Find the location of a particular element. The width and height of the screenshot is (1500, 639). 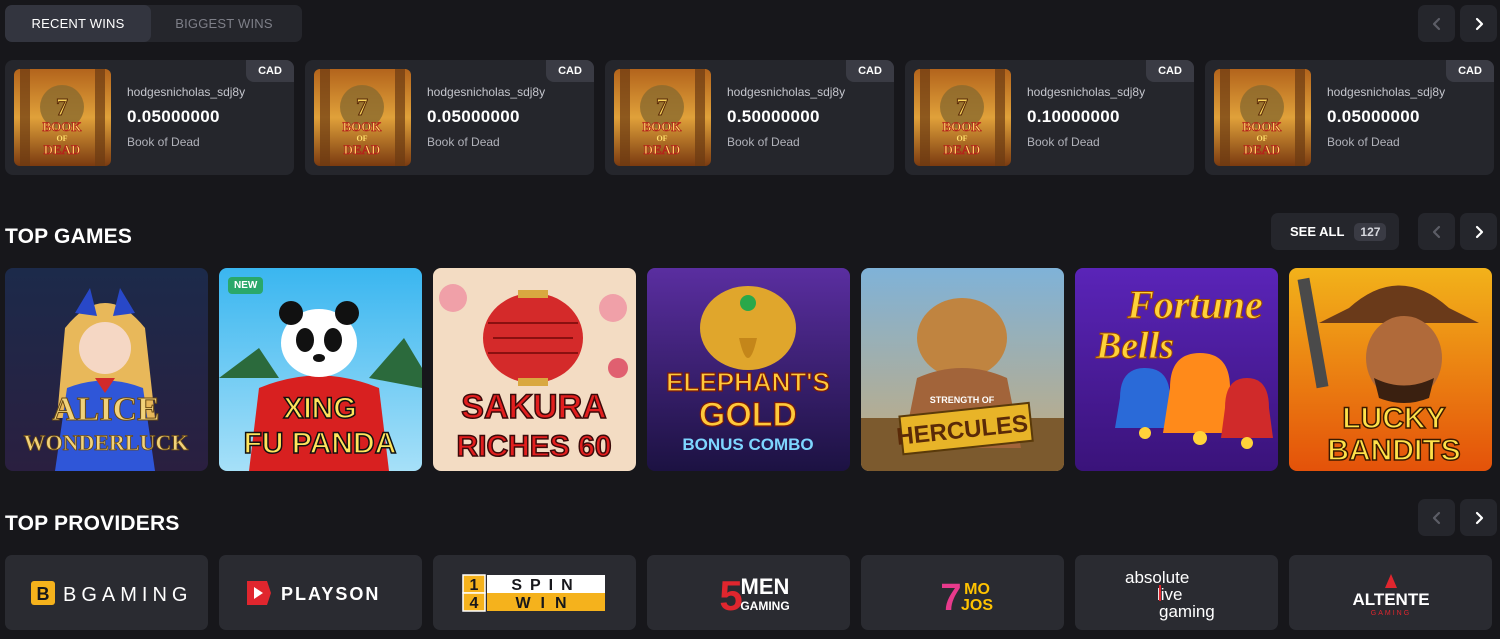

game-tile-elephants-gold: ELEPHANT'S GOLD BONUS COMBO is located at coordinates (748, 369).